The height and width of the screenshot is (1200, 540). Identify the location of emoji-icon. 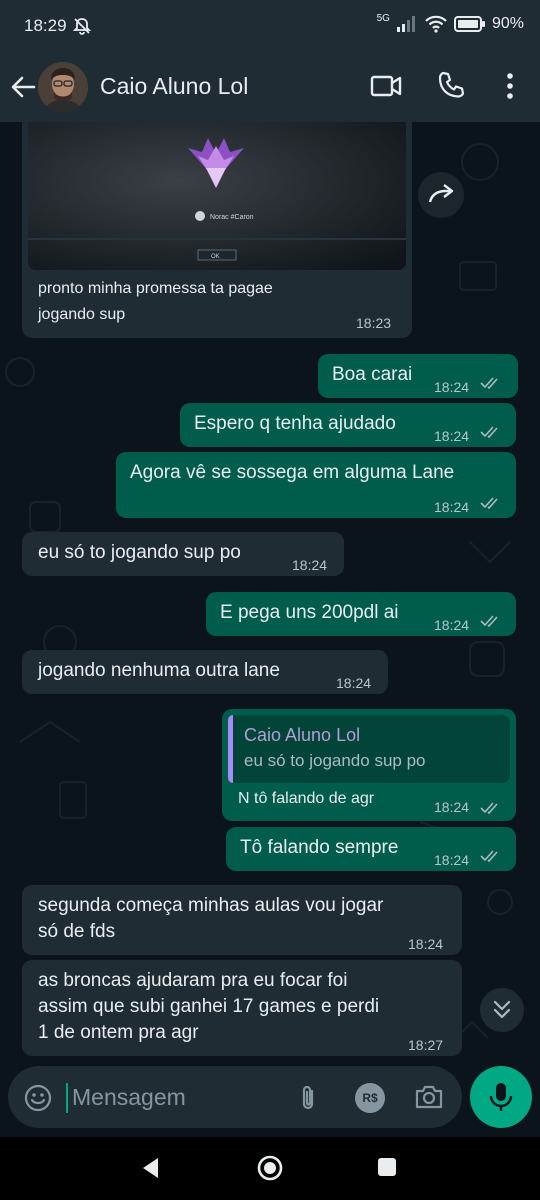
(38, 1098).